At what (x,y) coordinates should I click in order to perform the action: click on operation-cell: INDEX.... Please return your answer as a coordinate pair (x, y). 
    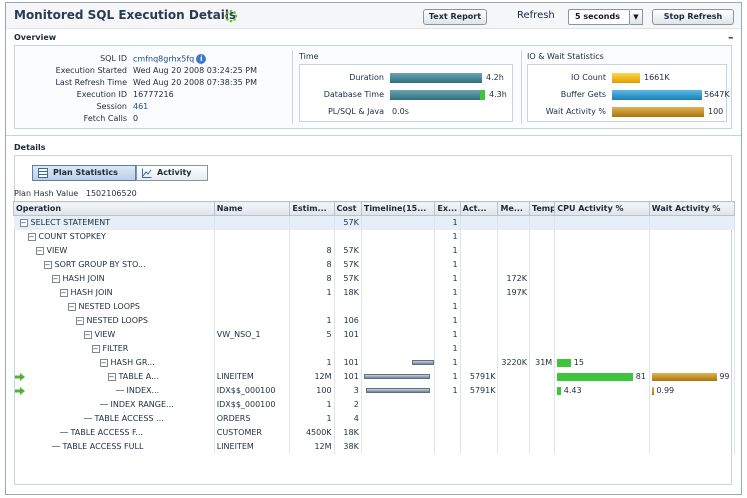
    Looking at the image, I should click on (114, 390).